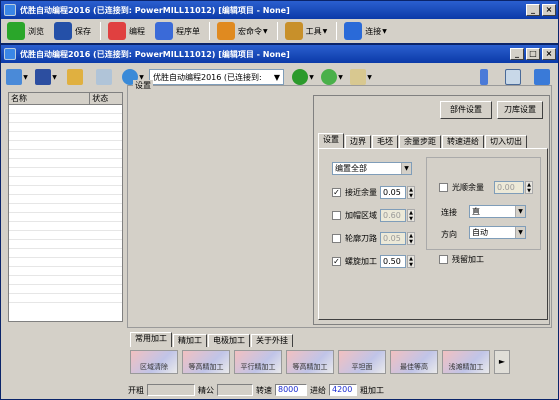 The image size is (559, 400). I want to click on toolbar-button-4: 宏命令 ▼, so click(242, 31).